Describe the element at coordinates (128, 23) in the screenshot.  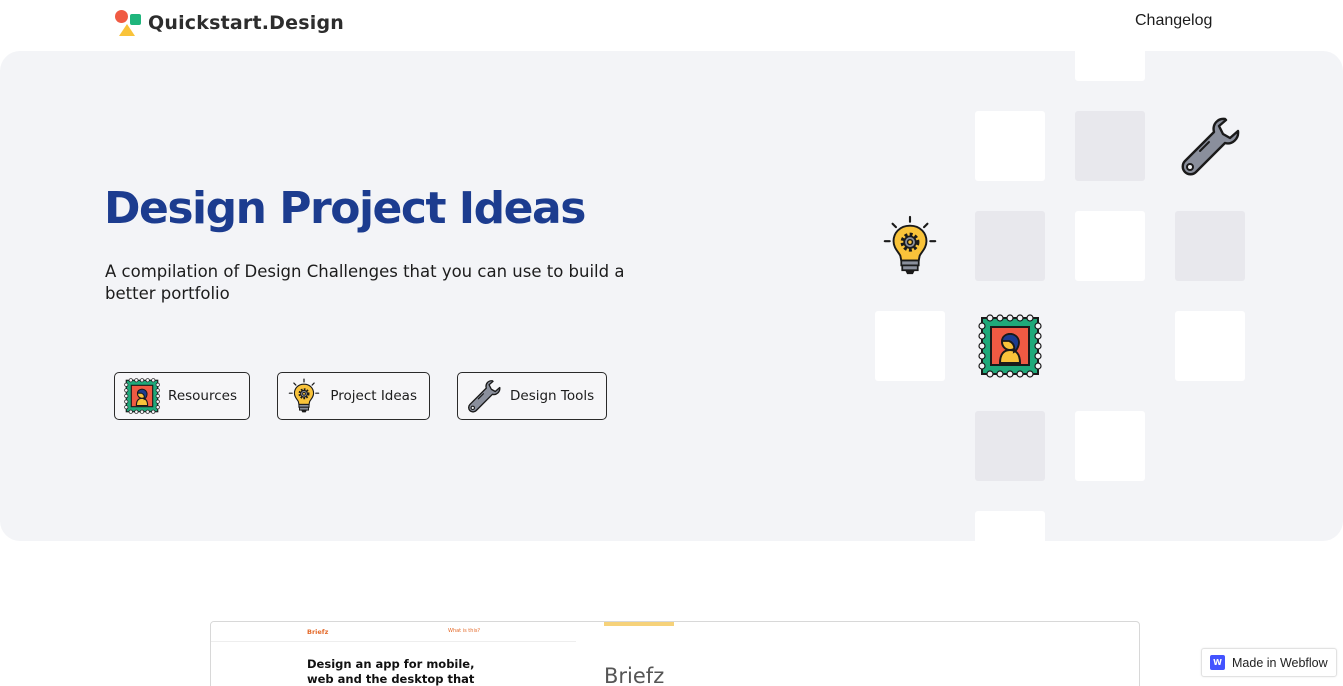
I see `logo-icon` at that location.